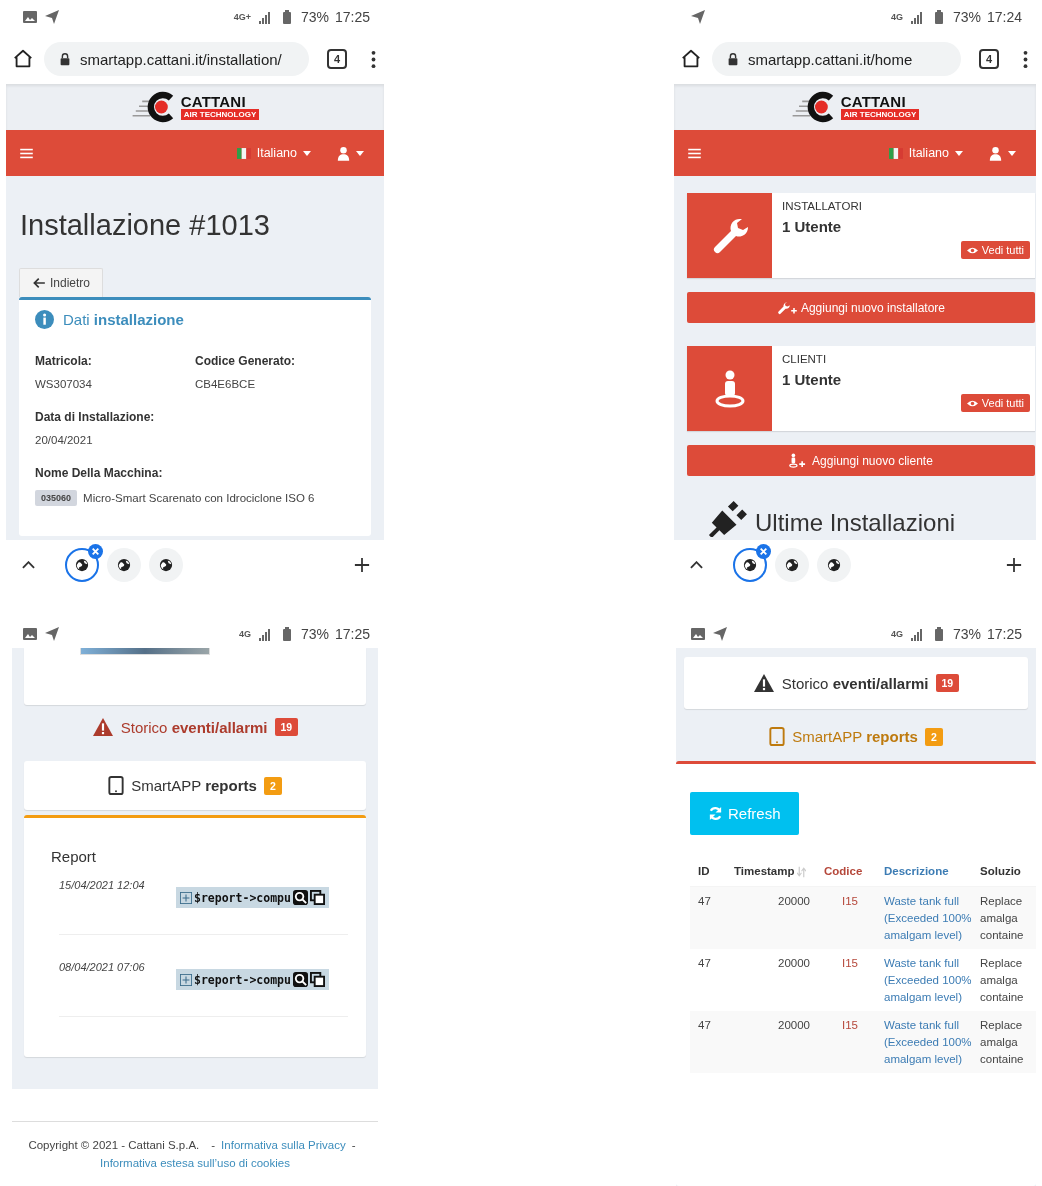  I want to click on page-title: Installazione #1013, so click(145, 225).